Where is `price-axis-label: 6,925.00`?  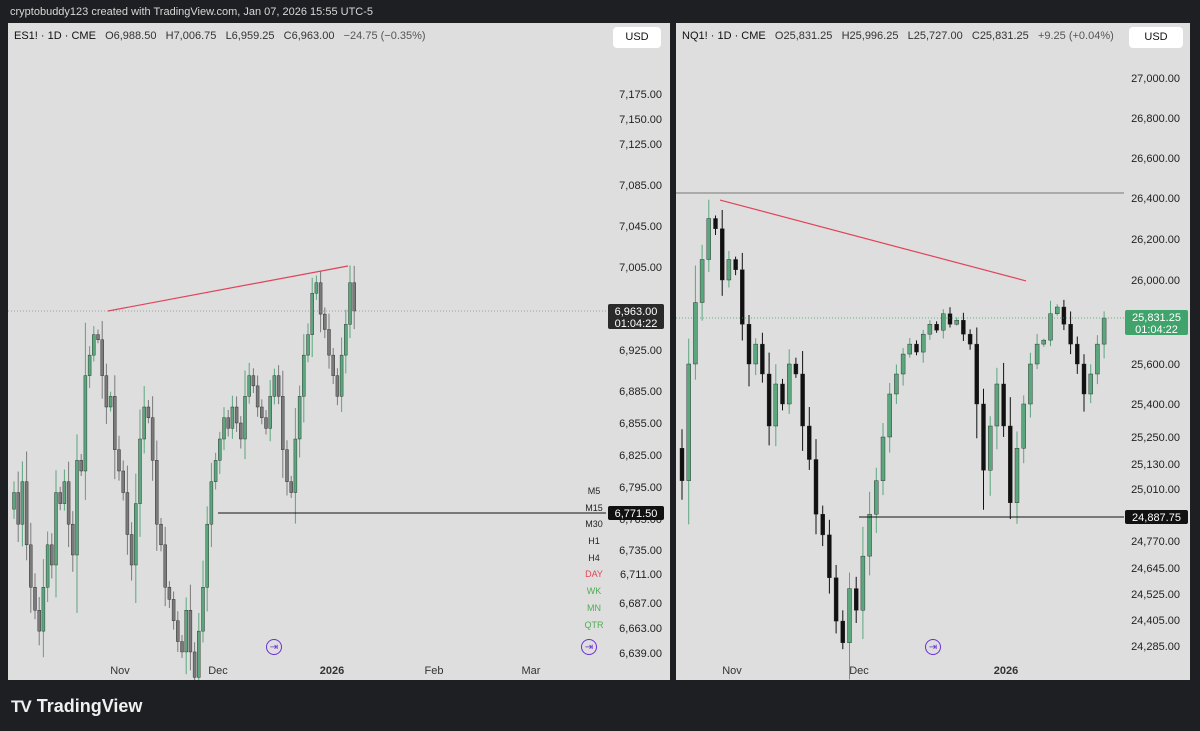 price-axis-label: 6,925.00 is located at coordinates (640, 351).